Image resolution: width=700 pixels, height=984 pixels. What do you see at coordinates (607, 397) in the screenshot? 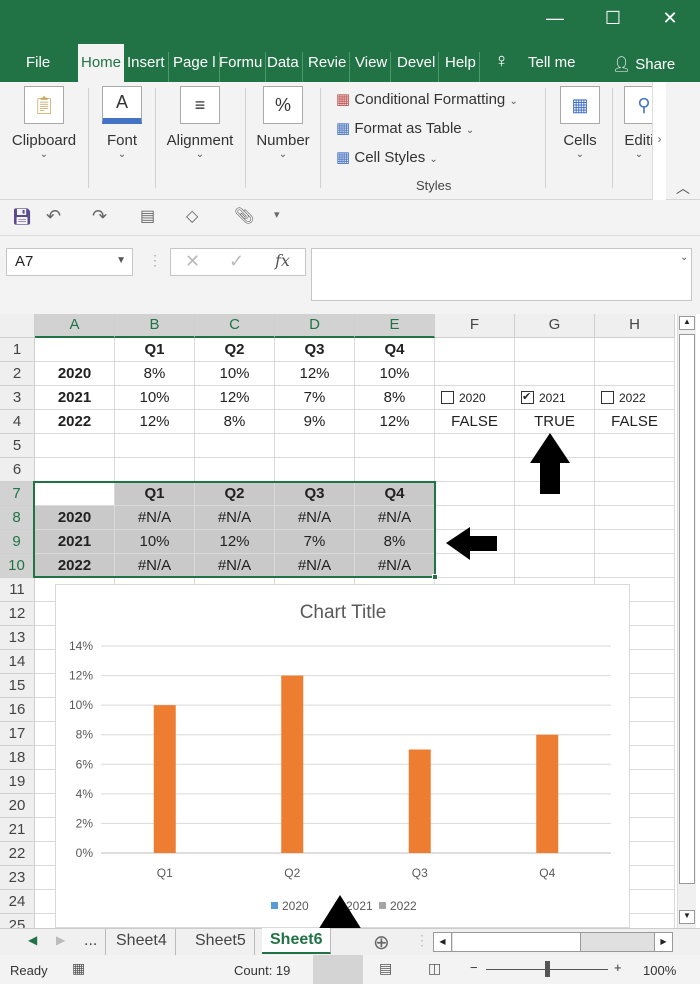
I see `checkbox-2022` at bounding box center [607, 397].